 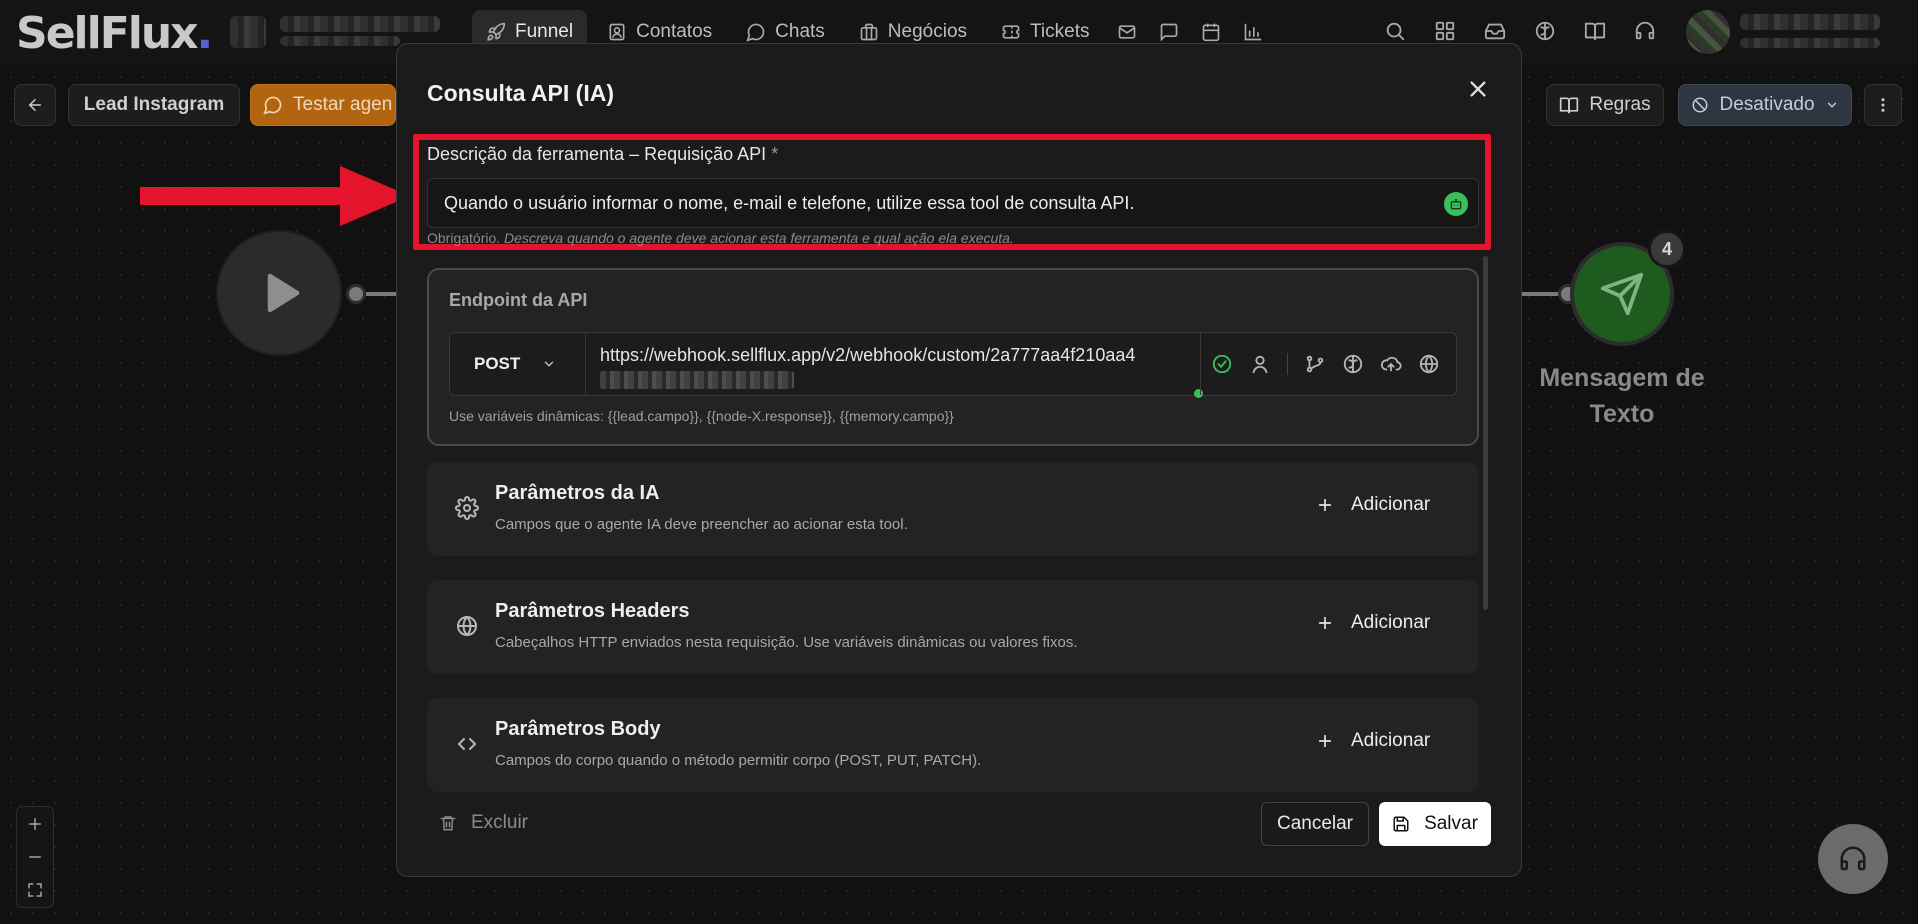 What do you see at coordinates (674, 31) in the screenshot?
I see `tab-contatos-label: Contatos` at bounding box center [674, 31].